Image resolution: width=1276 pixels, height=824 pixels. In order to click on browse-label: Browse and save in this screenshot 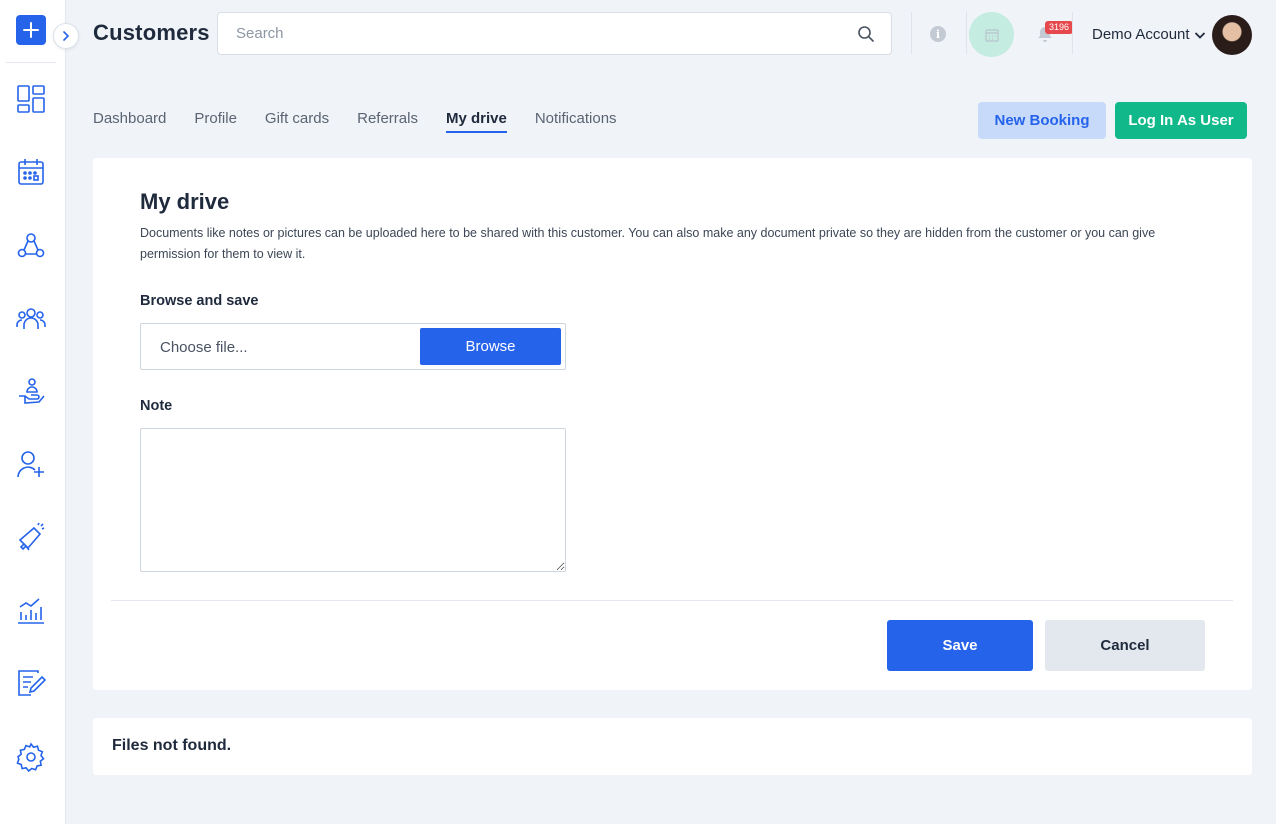, I will do `click(199, 301)`.